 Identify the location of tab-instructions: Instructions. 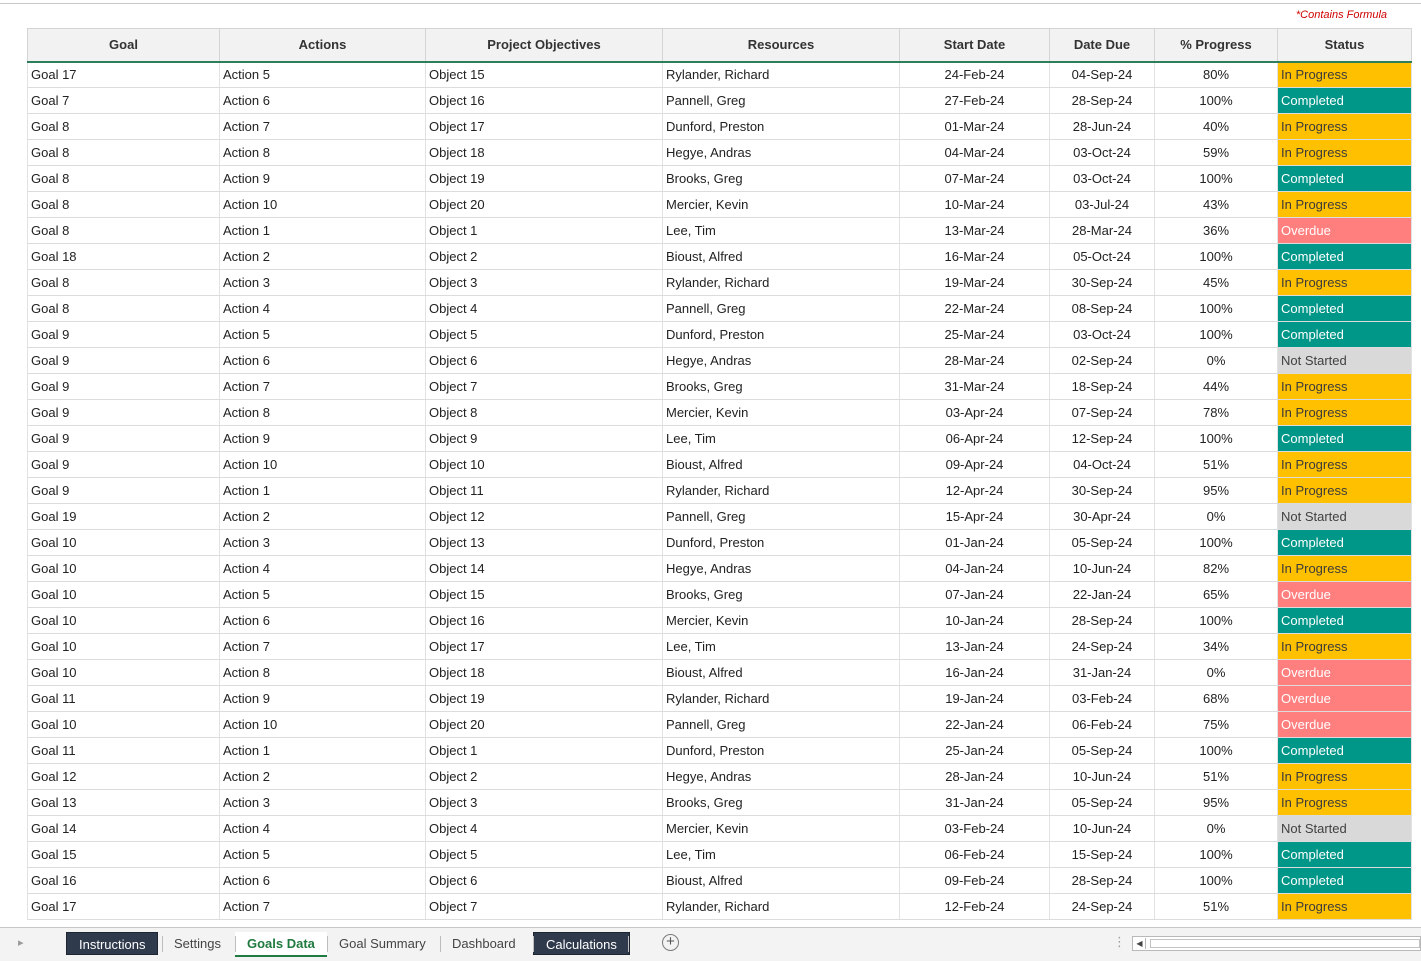
(112, 943).